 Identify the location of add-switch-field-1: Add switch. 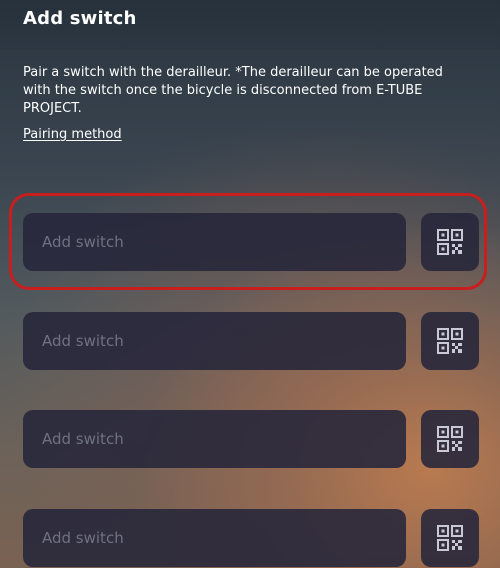
(214, 242).